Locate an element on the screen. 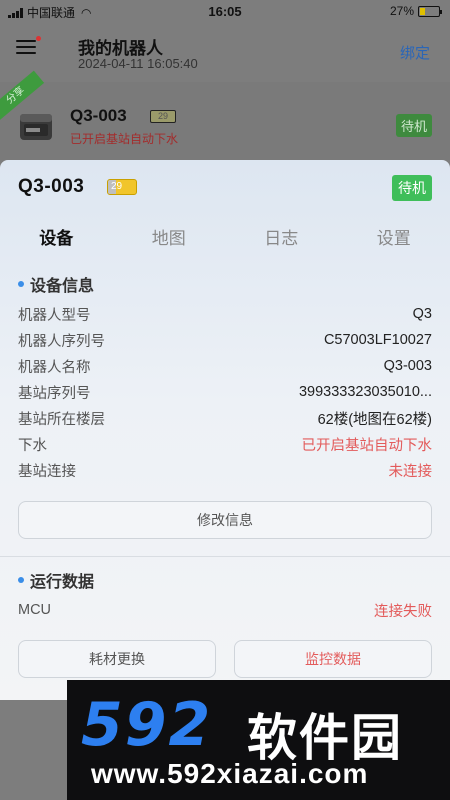 The width and height of the screenshot is (450, 800). header-datetime: 2024-04-11 16:05:40 is located at coordinates (138, 63).